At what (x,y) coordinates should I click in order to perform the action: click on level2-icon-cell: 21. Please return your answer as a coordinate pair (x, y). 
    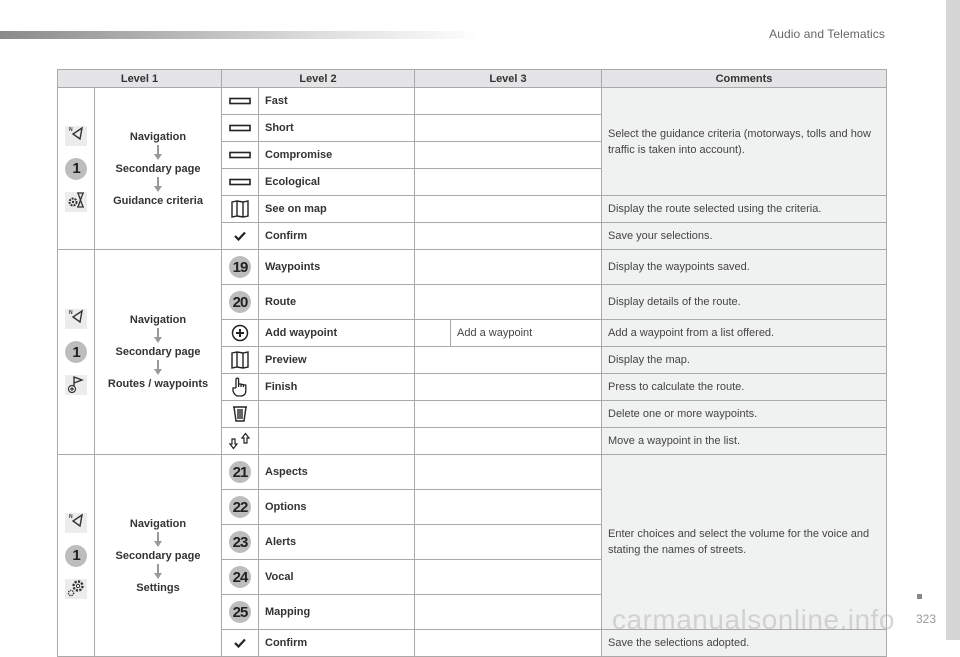
    Looking at the image, I should click on (240, 472).